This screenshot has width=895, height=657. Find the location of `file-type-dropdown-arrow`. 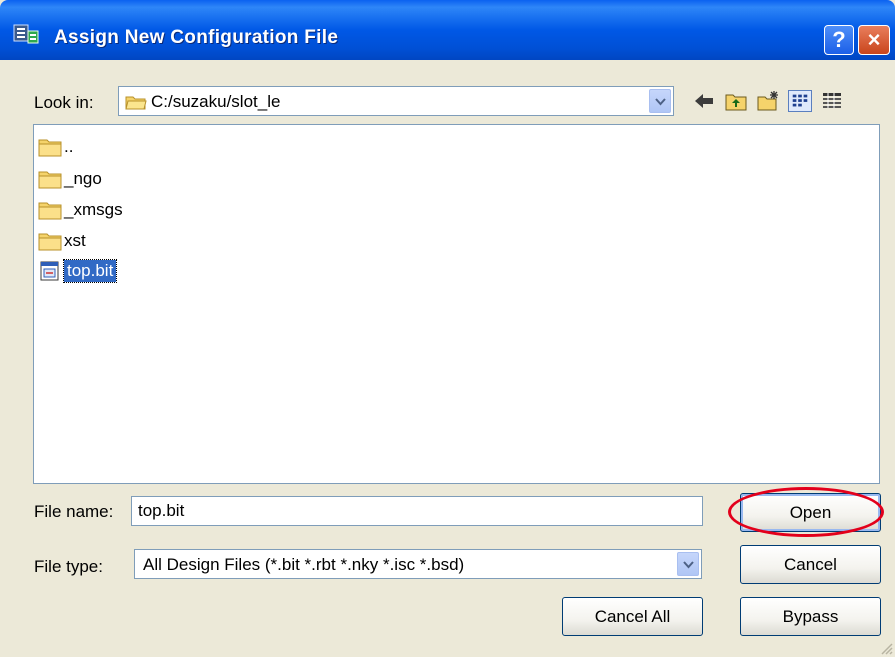

file-type-dropdown-arrow is located at coordinates (688, 564).